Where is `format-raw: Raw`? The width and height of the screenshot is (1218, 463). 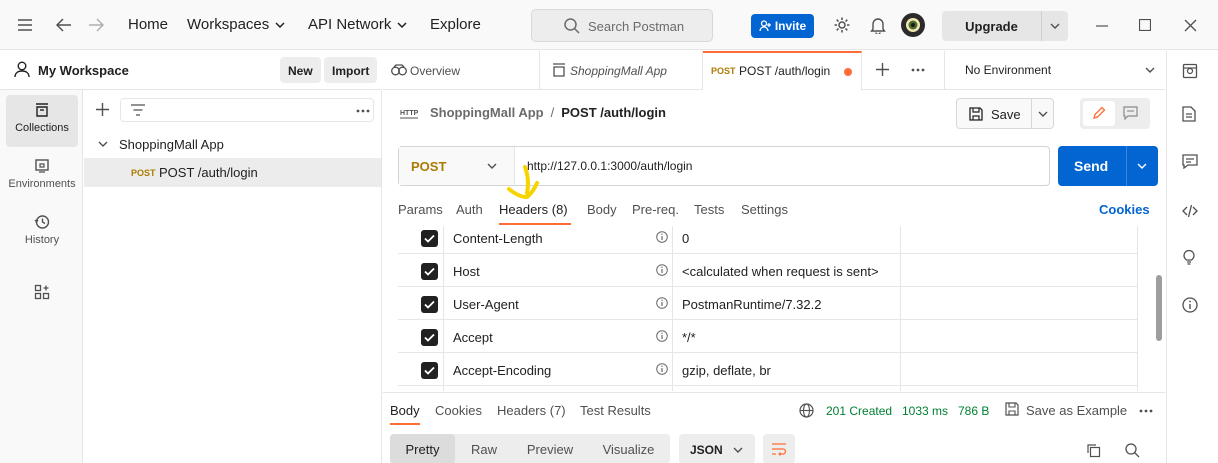
format-raw: Raw is located at coordinates (484, 448).